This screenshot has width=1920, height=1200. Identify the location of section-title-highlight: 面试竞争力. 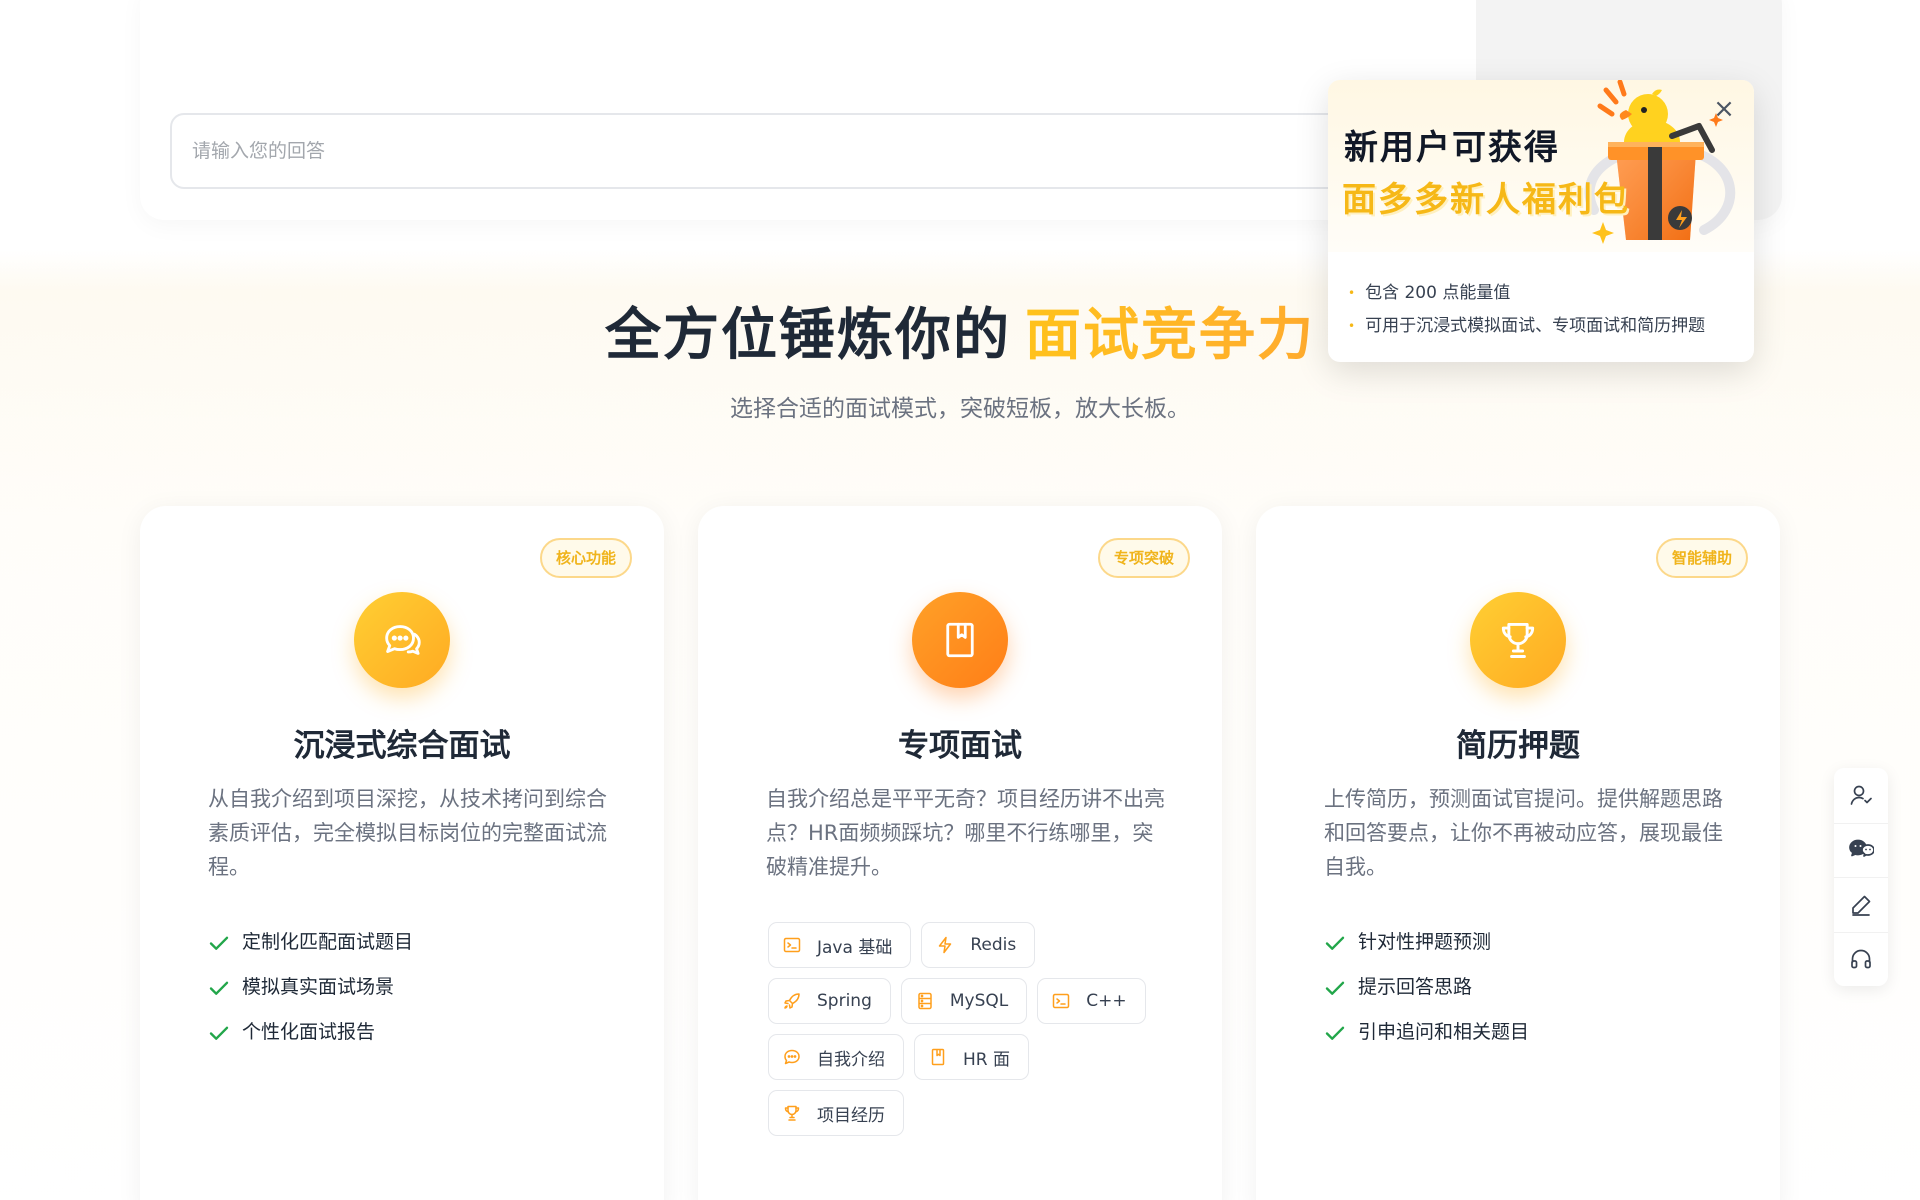
(1170, 335).